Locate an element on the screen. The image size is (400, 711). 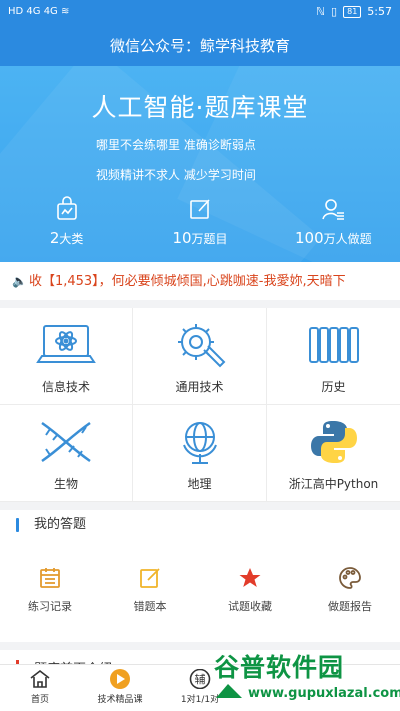
user-list-icon is located at coordinates (333, 209).